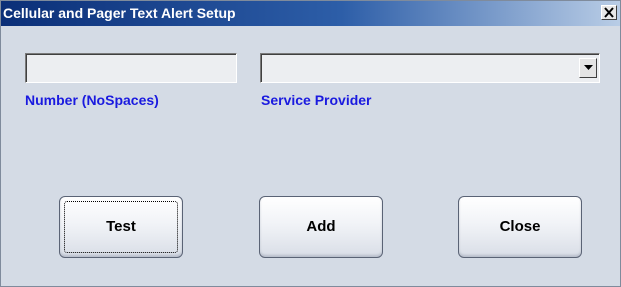 The width and height of the screenshot is (621, 287). Describe the element at coordinates (310, 13) in the screenshot. I see `title-bar: Cellular and Pager Text Alert Setup` at that location.